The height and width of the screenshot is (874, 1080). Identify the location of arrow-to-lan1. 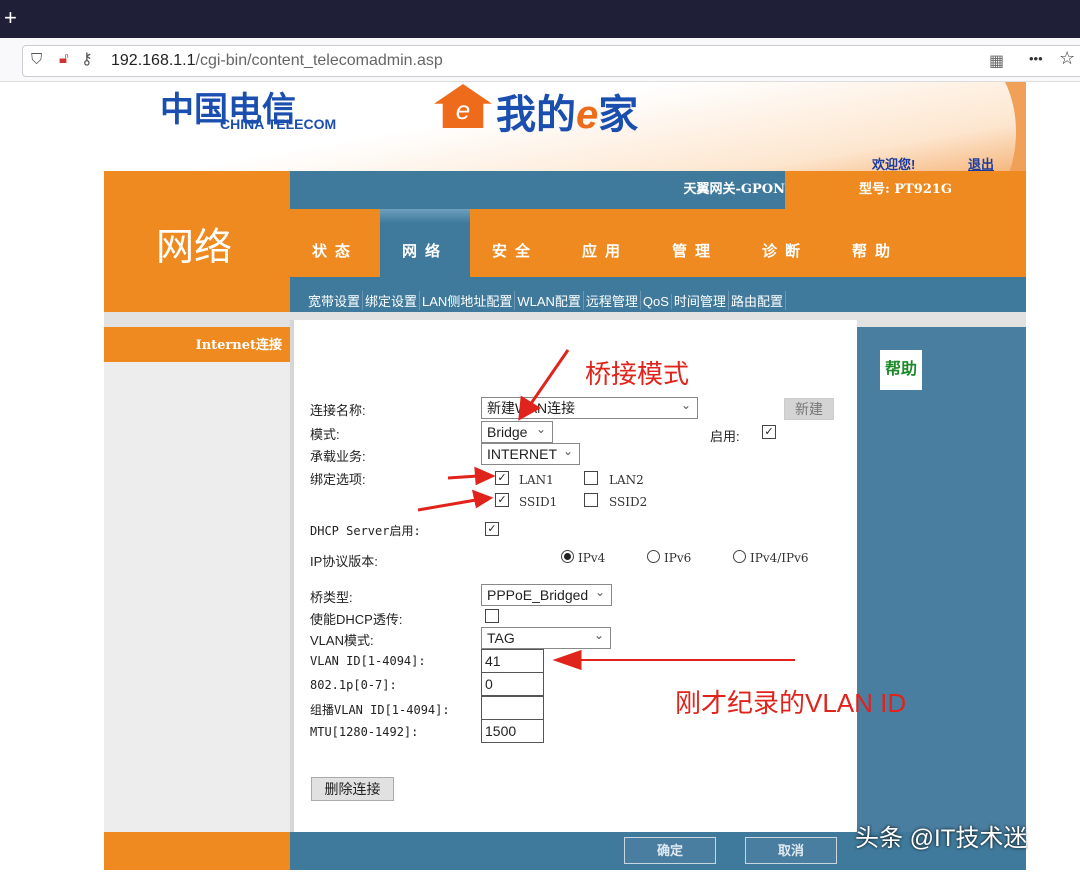
(463, 477).